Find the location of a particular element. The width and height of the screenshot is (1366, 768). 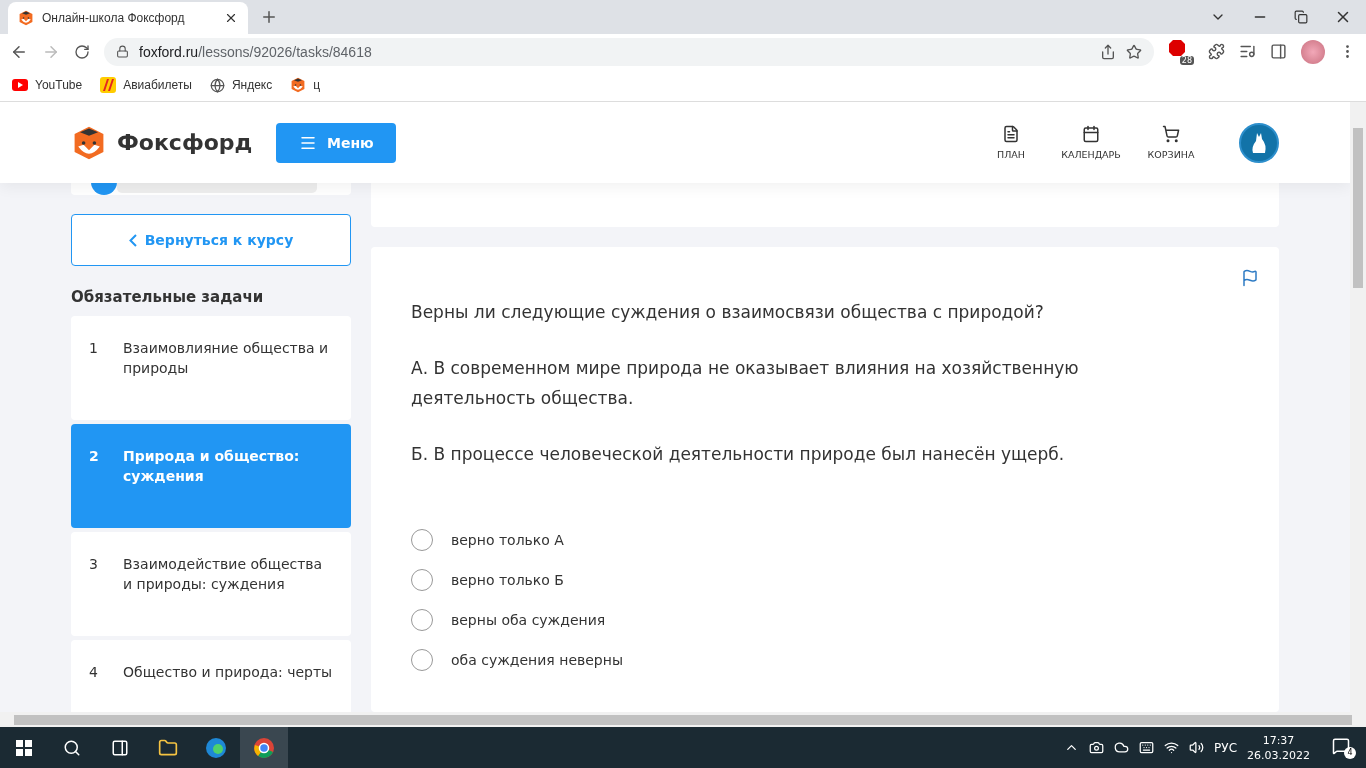

url-text: foxford.ru/lessons/92026/tasks/84618 is located at coordinates (256, 51).